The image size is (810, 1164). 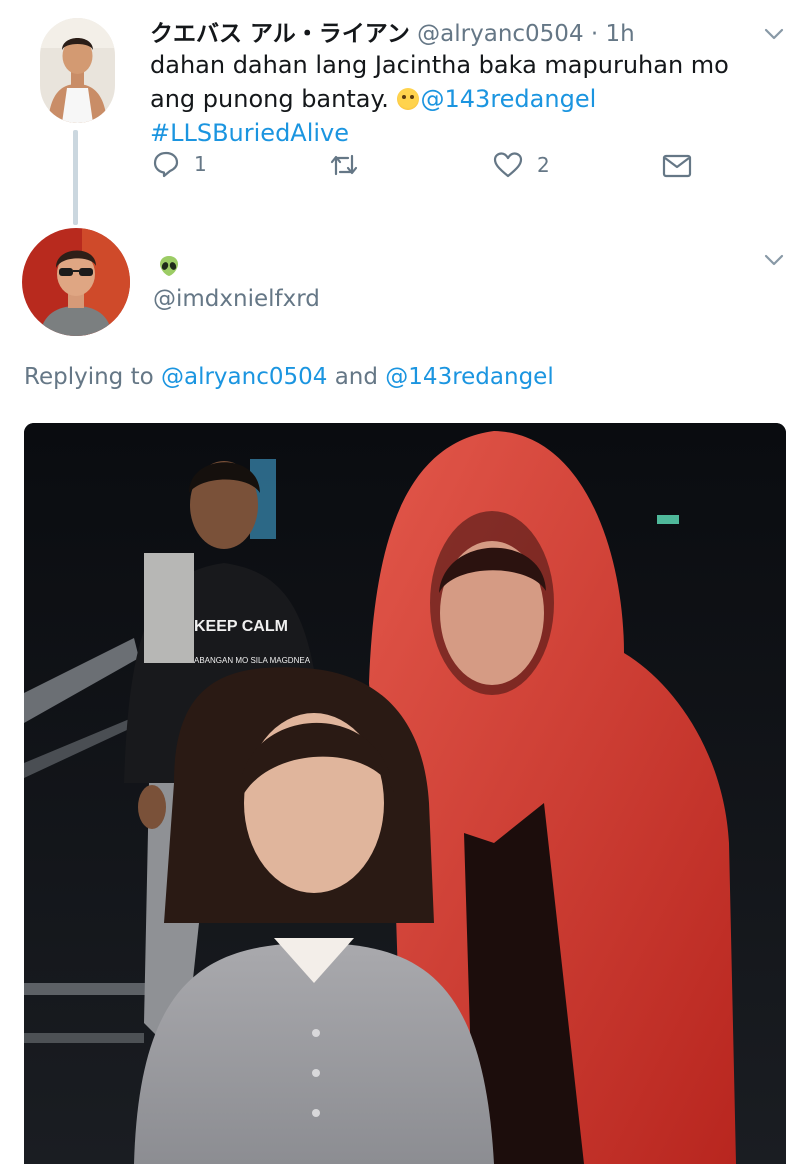 I want to click on replying-user-link: @alryanc0504, so click(x=244, y=377).